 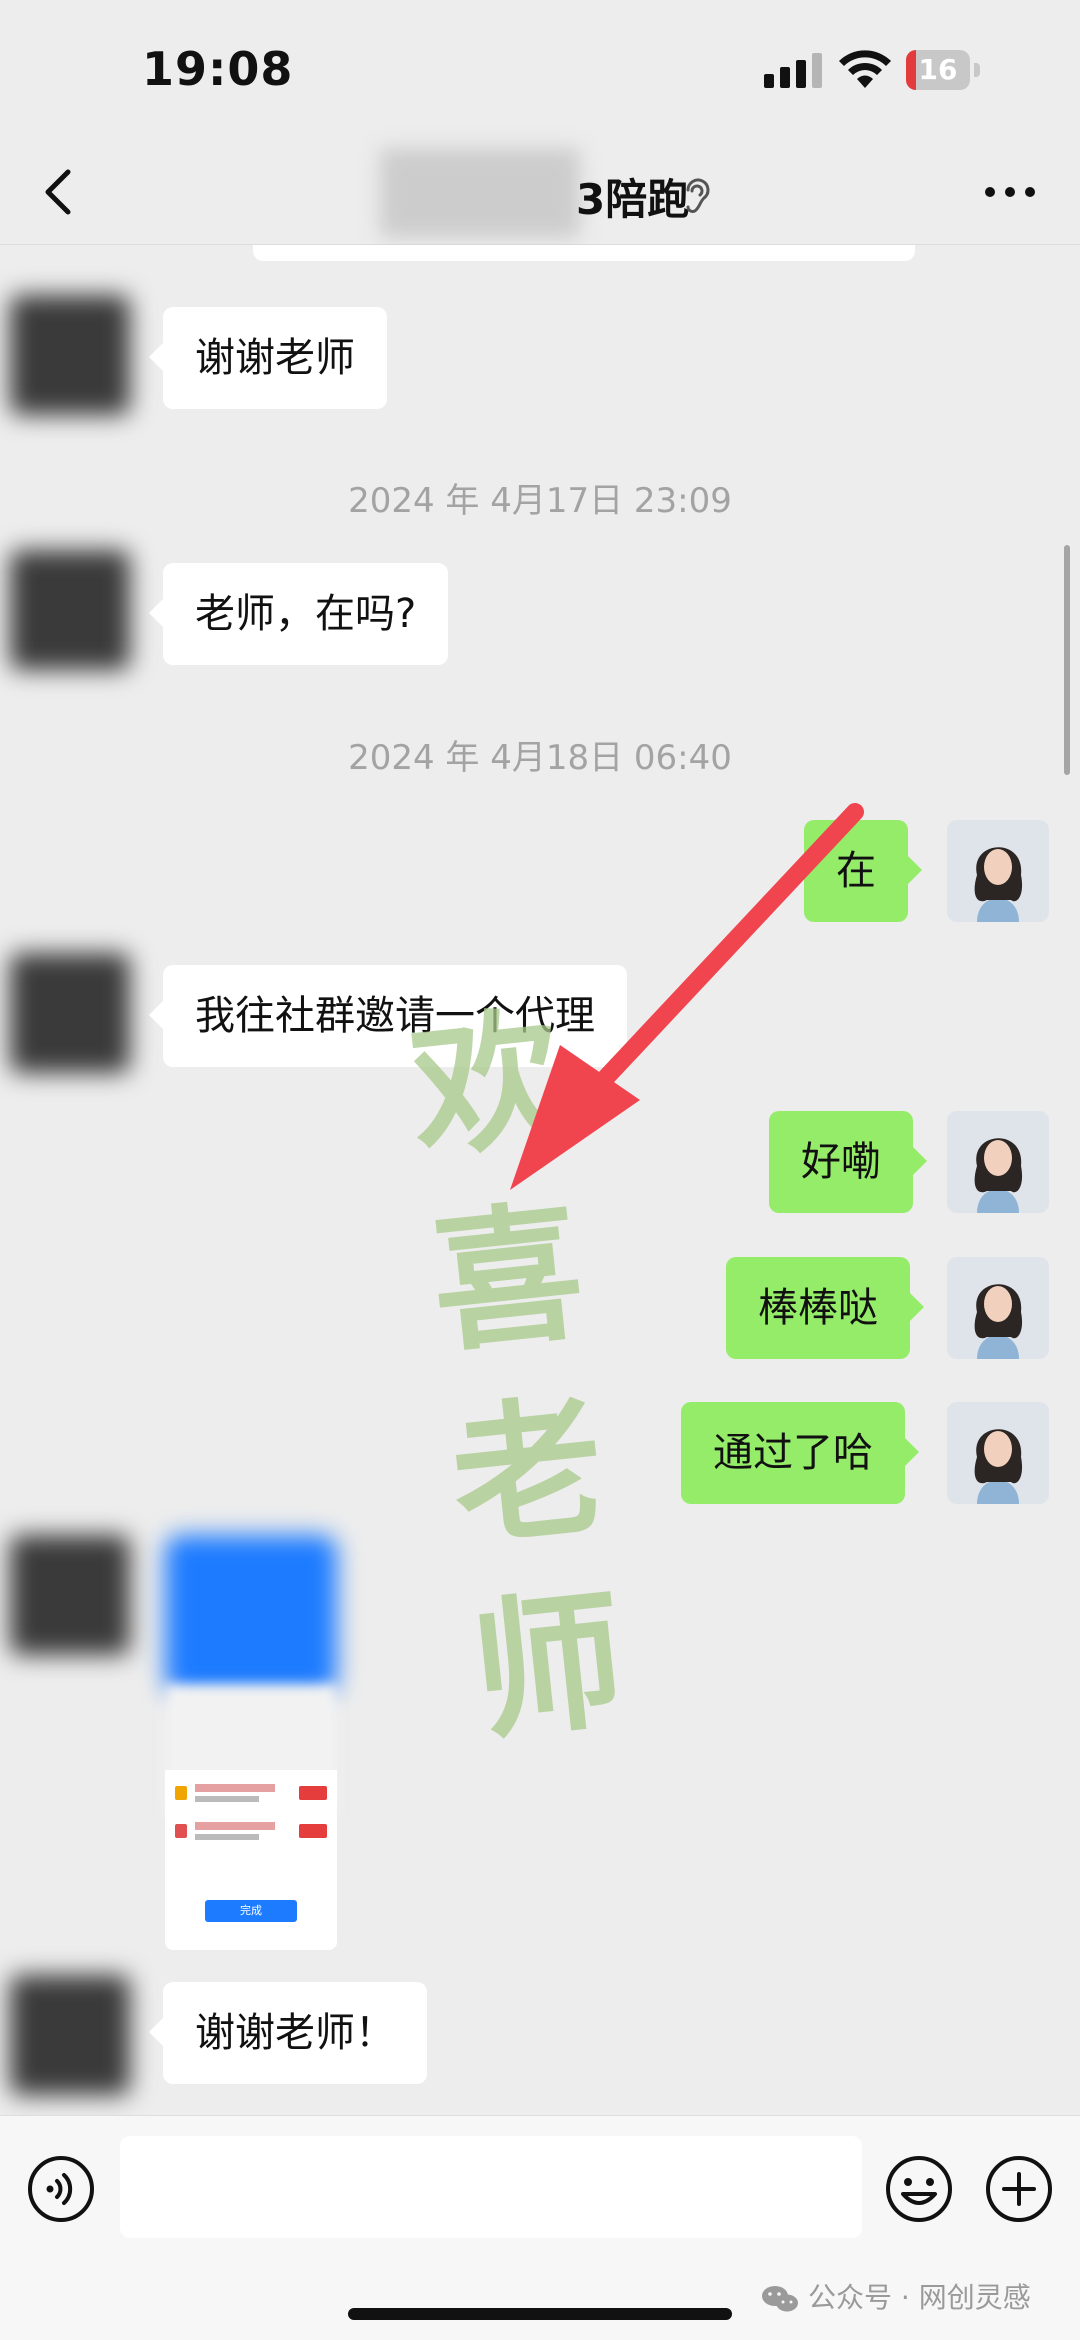 I want to click on back-chevron-icon, so click(x=60, y=192).